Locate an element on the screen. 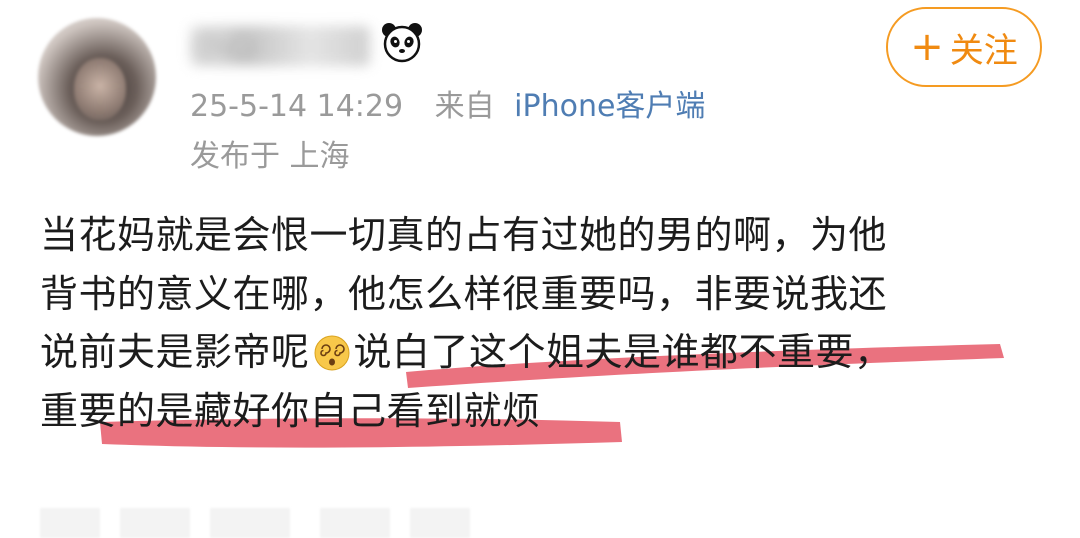 The image size is (1080, 538). timestamp: 25-5-14 14:29 is located at coordinates (297, 106).